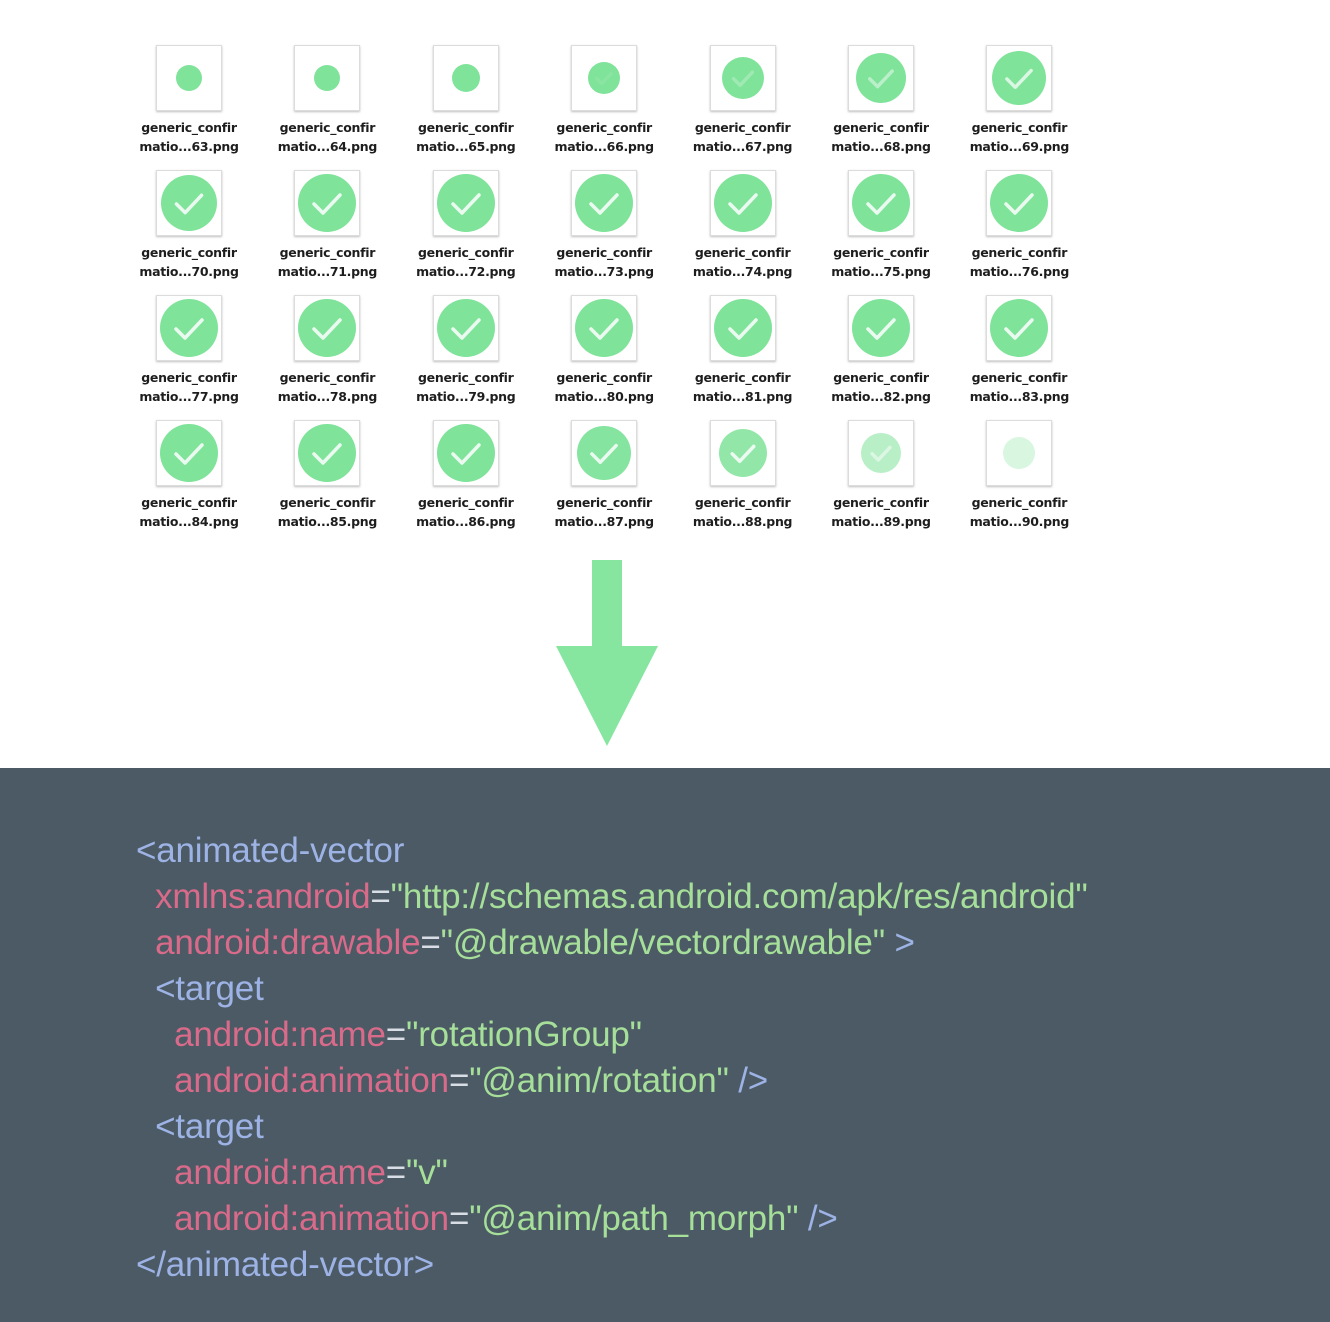  Describe the element at coordinates (327, 387) in the screenshot. I see `file-name: generic_confir matio...78.png` at that location.